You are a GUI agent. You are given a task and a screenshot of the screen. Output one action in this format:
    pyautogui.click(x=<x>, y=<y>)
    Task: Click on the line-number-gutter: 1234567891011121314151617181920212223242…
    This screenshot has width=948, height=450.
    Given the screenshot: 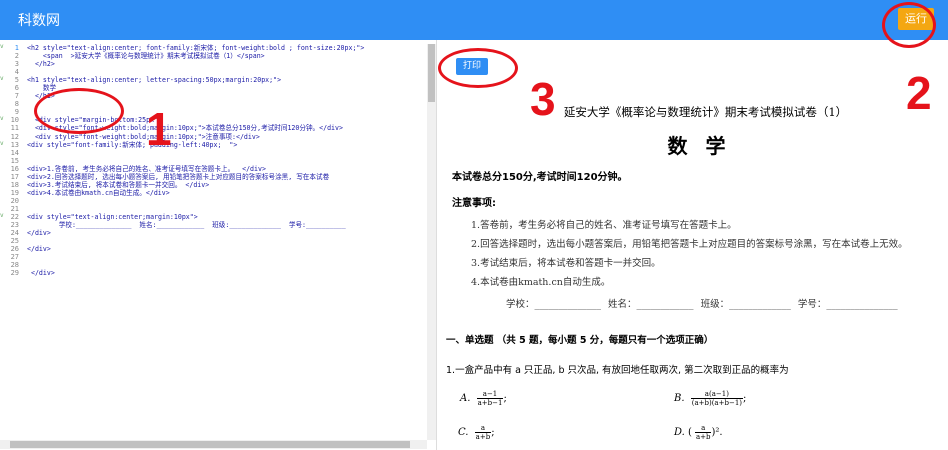 What is the action you would take?
    pyautogui.click(x=11, y=160)
    